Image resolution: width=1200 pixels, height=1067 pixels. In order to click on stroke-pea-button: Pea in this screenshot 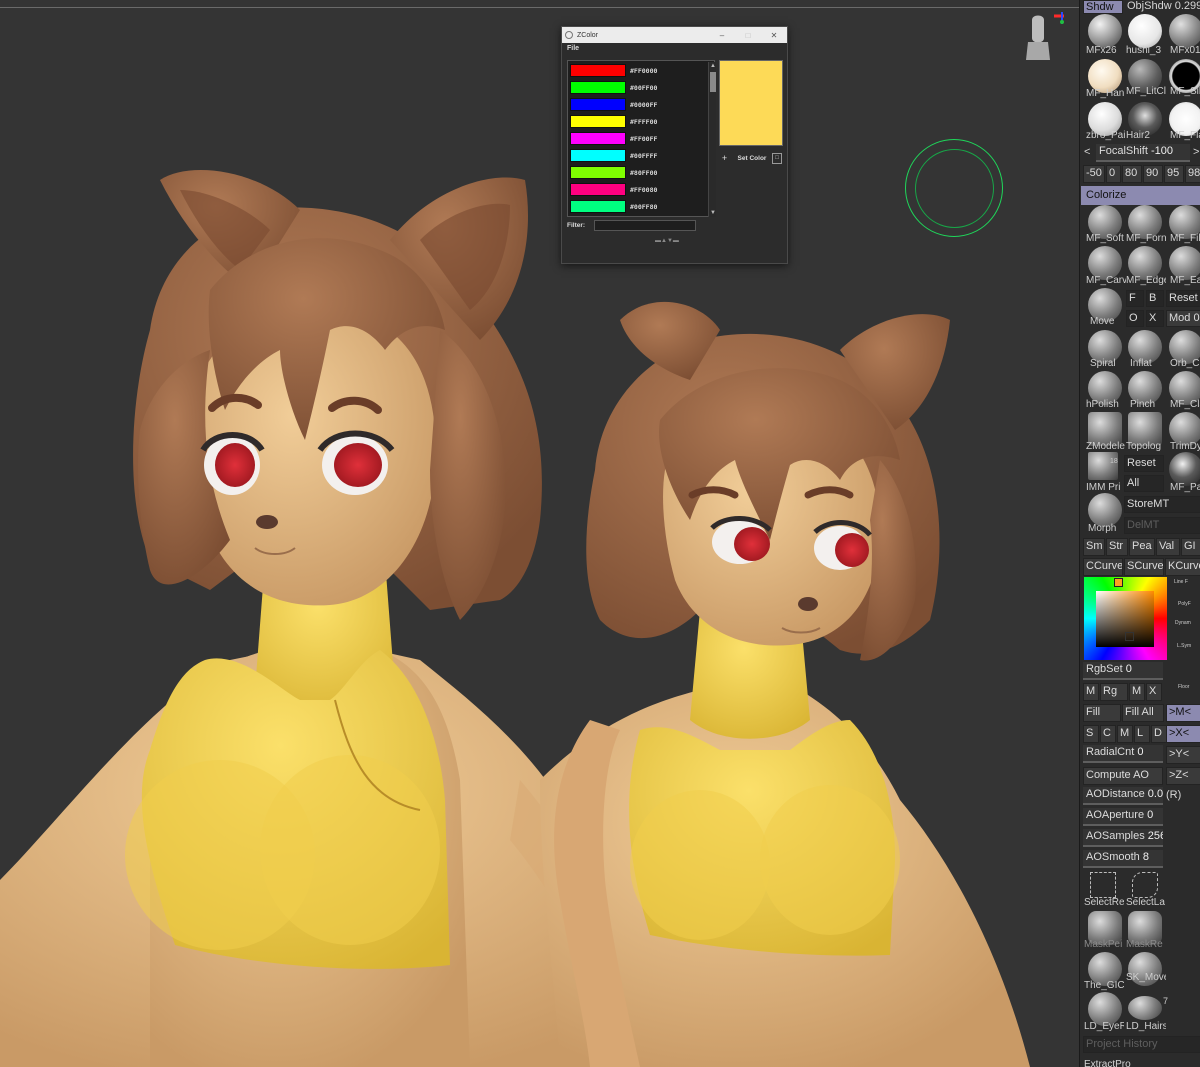, I will do `click(1142, 547)`.